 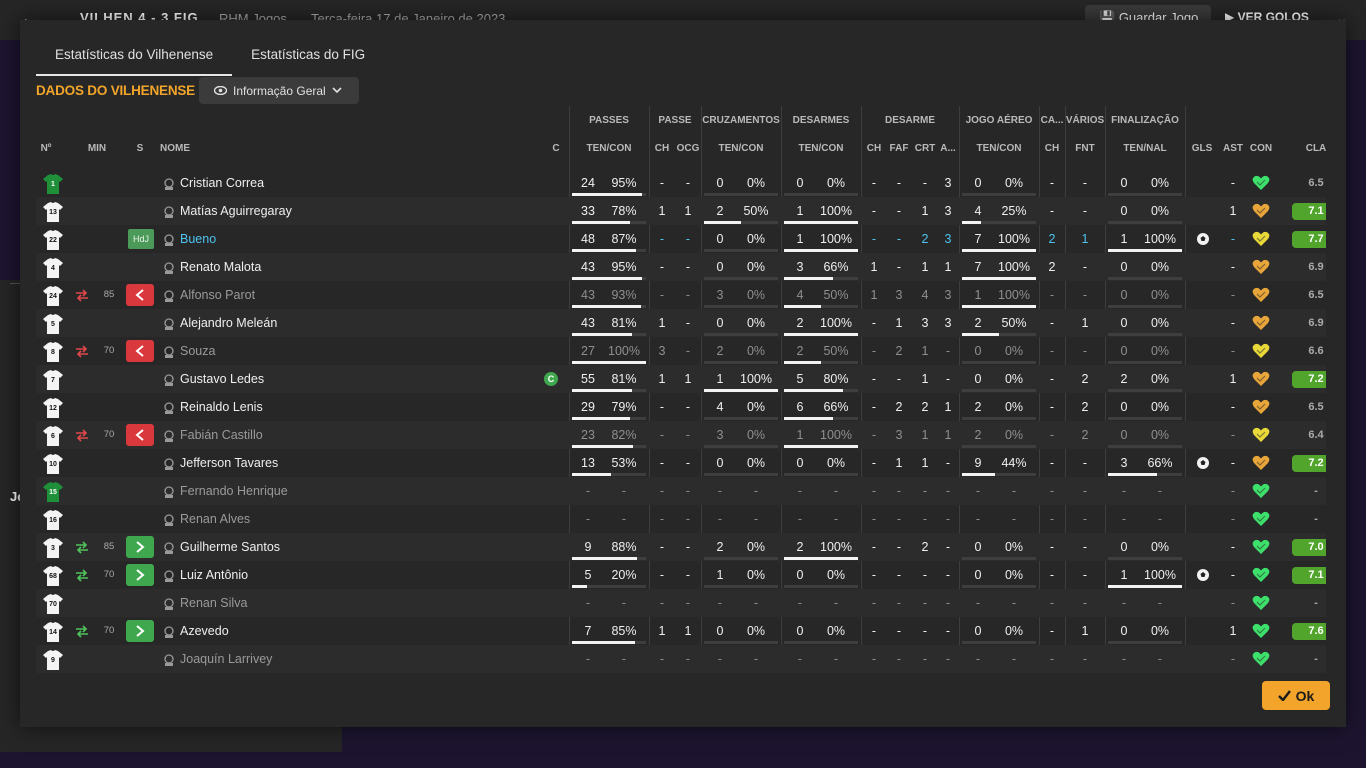 What do you see at coordinates (688, 148) in the screenshot?
I see `header-passe-ocg: OCG` at bounding box center [688, 148].